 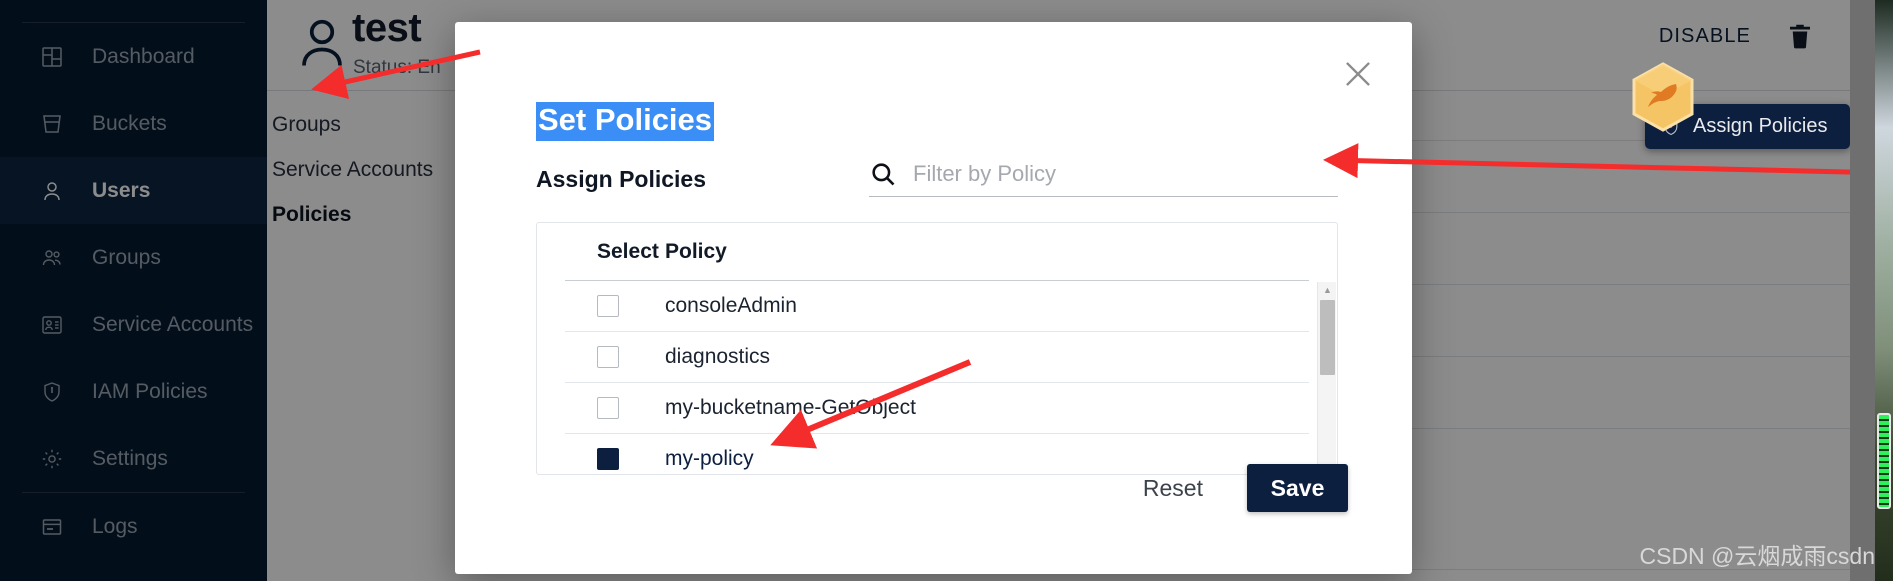 What do you see at coordinates (1297, 488) in the screenshot?
I see `save-button: Save` at bounding box center [1297, 488].